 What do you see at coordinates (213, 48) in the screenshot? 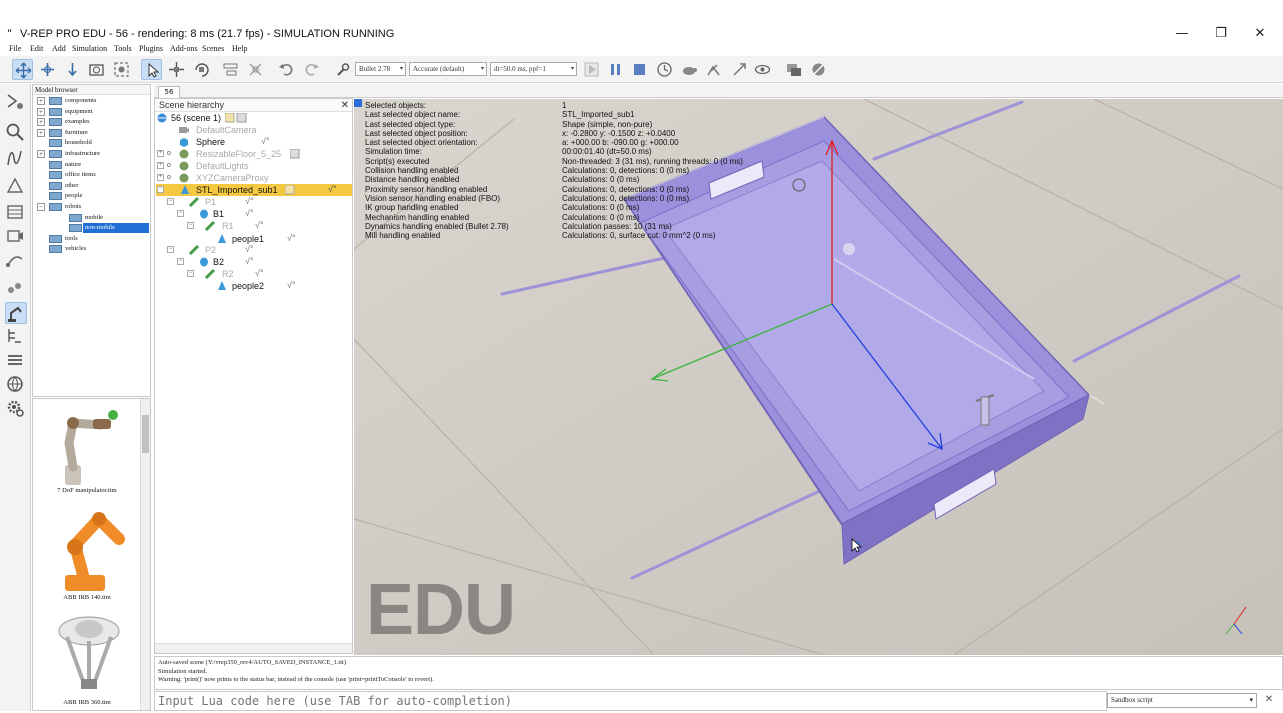
I see `menu-scenes: Scenes` at bounding box center [213, 48].